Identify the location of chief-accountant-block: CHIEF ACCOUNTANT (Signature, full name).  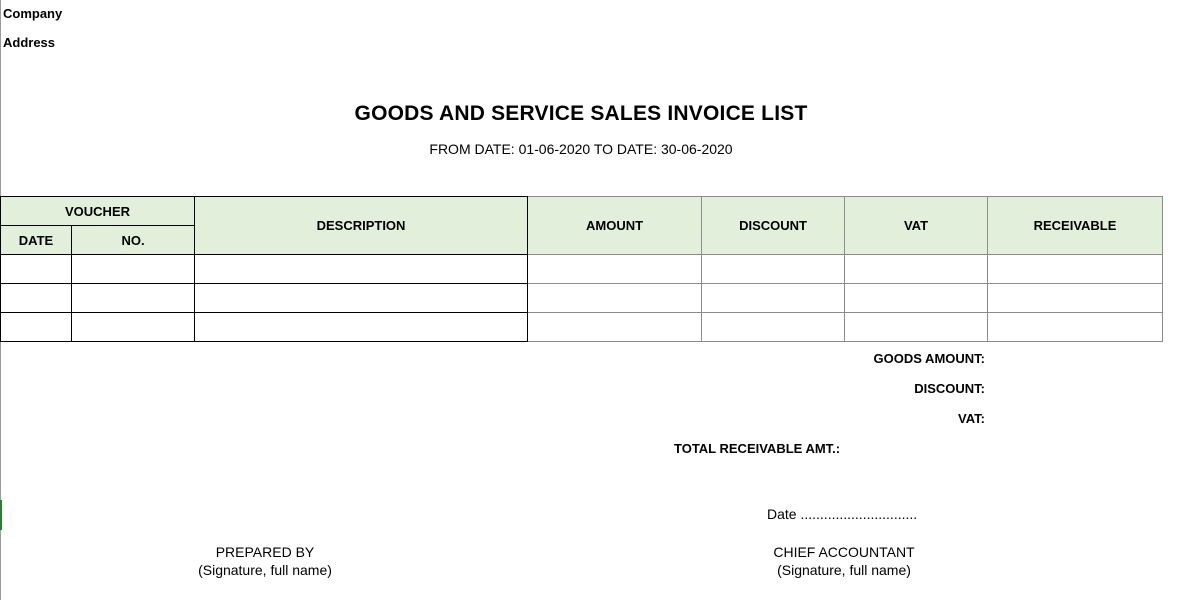
(844, 561).